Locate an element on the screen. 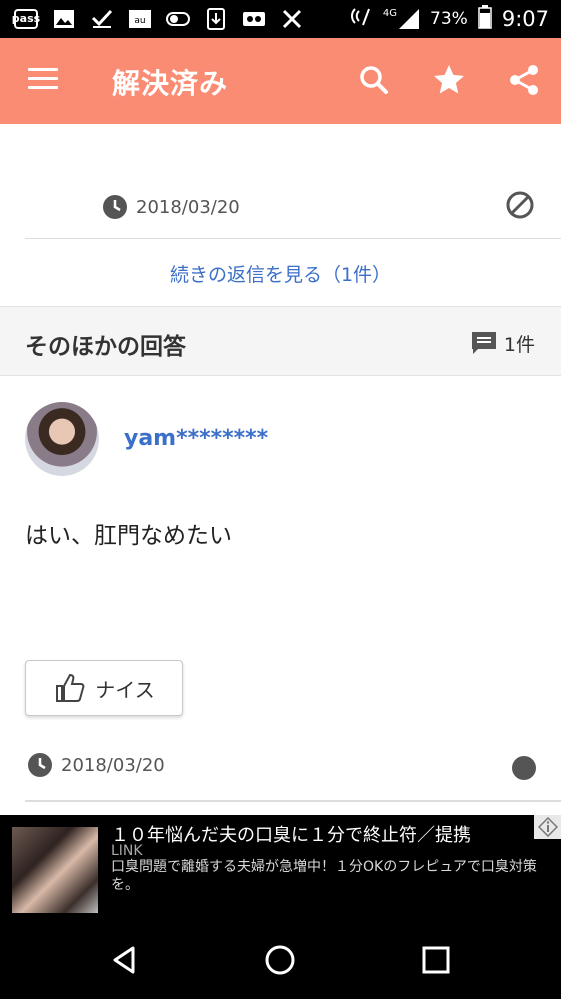 The width and height of the screenshot is (561, 999). toggle-icon is located at coordinates (178, 19).